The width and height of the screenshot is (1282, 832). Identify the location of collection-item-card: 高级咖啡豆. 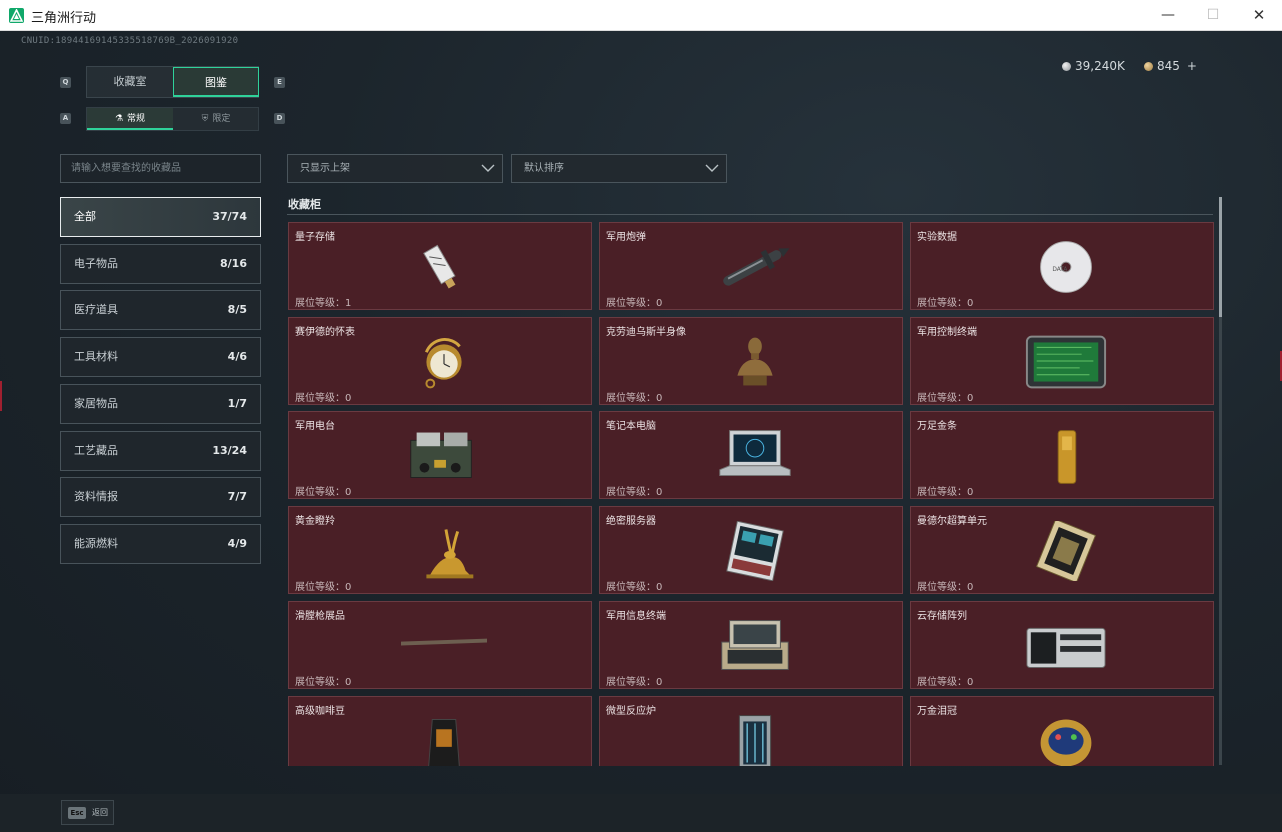
(440, 730).